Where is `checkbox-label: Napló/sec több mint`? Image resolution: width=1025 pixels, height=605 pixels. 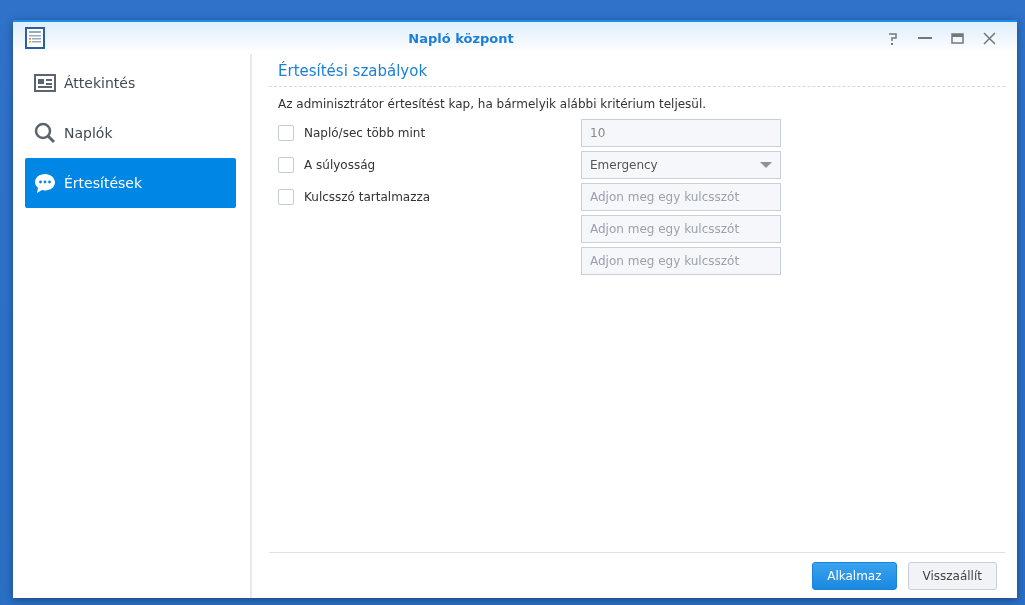
checkbox-label: Napló/sec több mint is located at coordinates (365, 133).